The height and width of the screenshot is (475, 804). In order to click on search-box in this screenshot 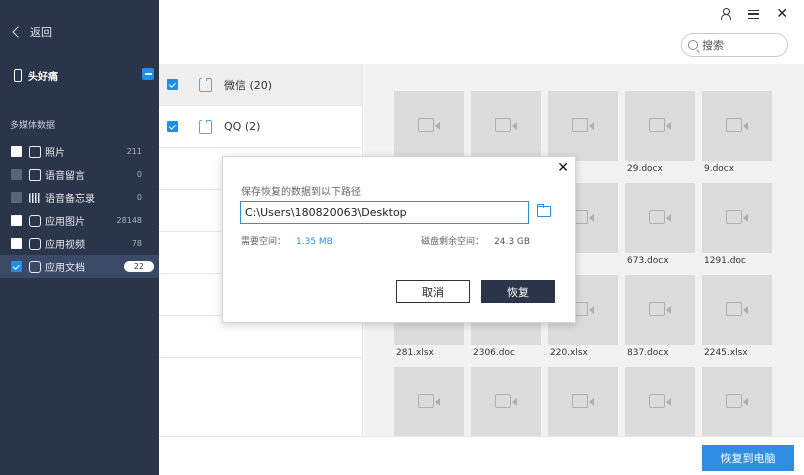, I will do `click(734, 45)`.